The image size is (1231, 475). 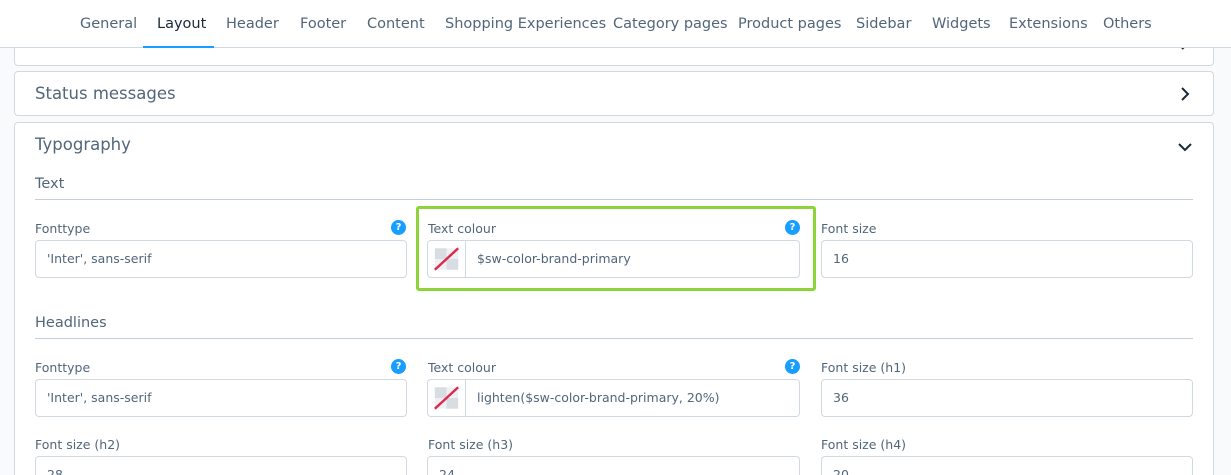 I want to click on active-tab-indicator, so click(x=178, y=47).